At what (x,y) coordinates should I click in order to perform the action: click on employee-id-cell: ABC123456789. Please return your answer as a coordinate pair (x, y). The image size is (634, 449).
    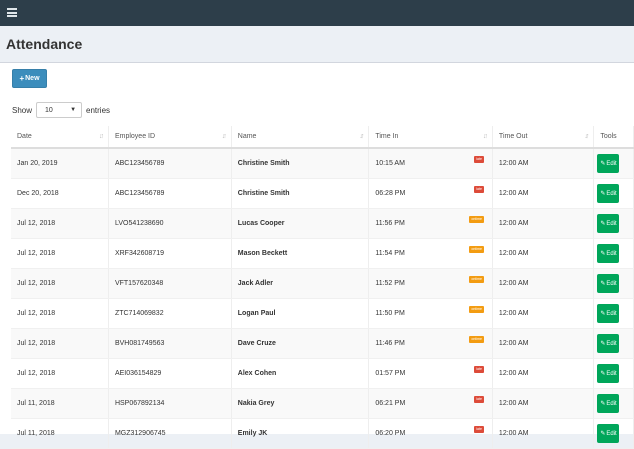
    Looking at the image, I should click on (170, 193).